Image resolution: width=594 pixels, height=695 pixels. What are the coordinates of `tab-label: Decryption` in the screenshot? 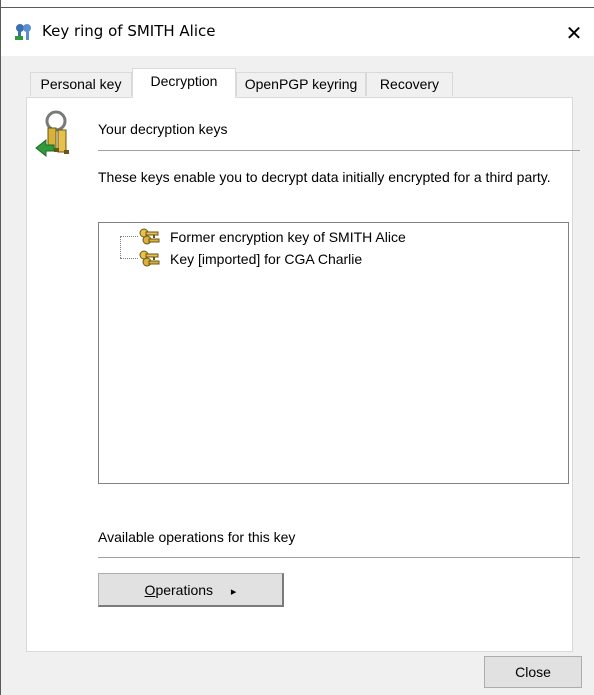 It's located at (184, 81).